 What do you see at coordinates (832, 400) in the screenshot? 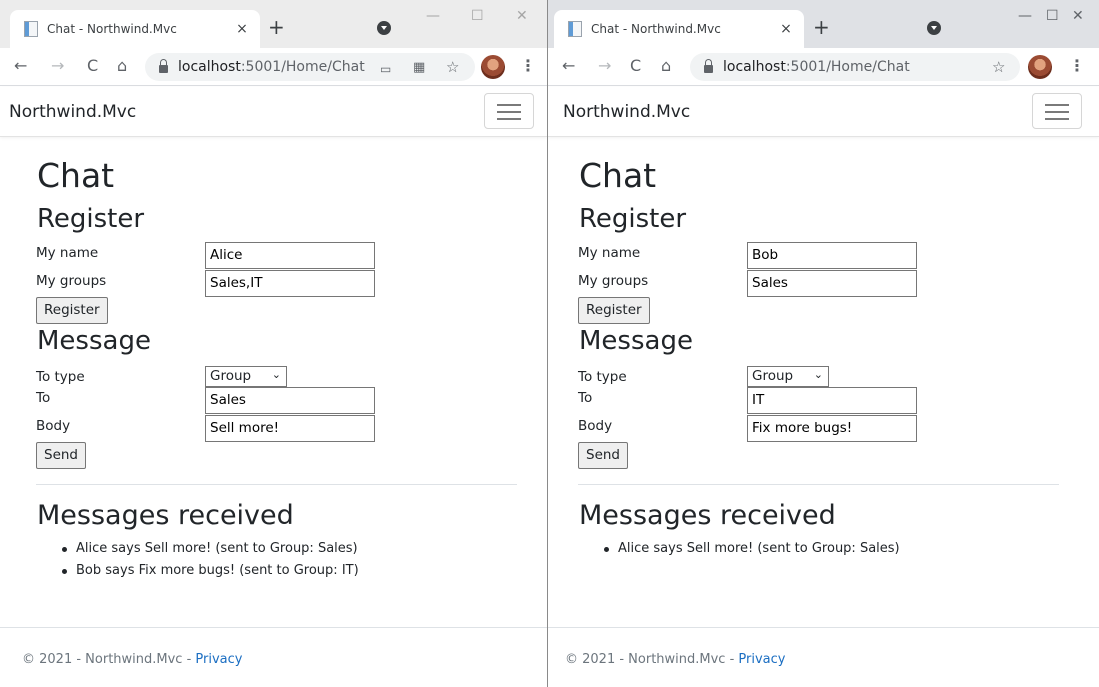
I see `to-input: IT` at bounding box center [832, 400].